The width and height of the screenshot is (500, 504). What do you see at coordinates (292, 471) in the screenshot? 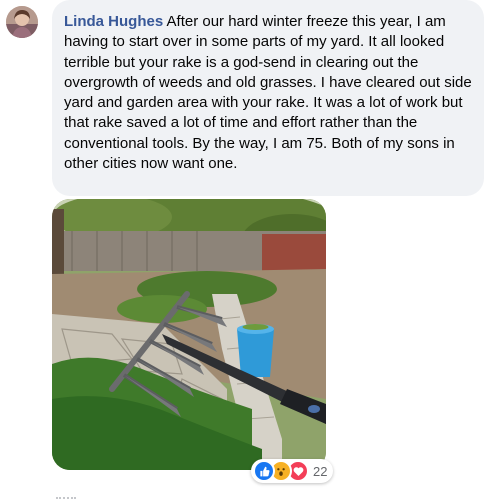
I see `reactions-summary: 22` at bounding box center [292, 471].